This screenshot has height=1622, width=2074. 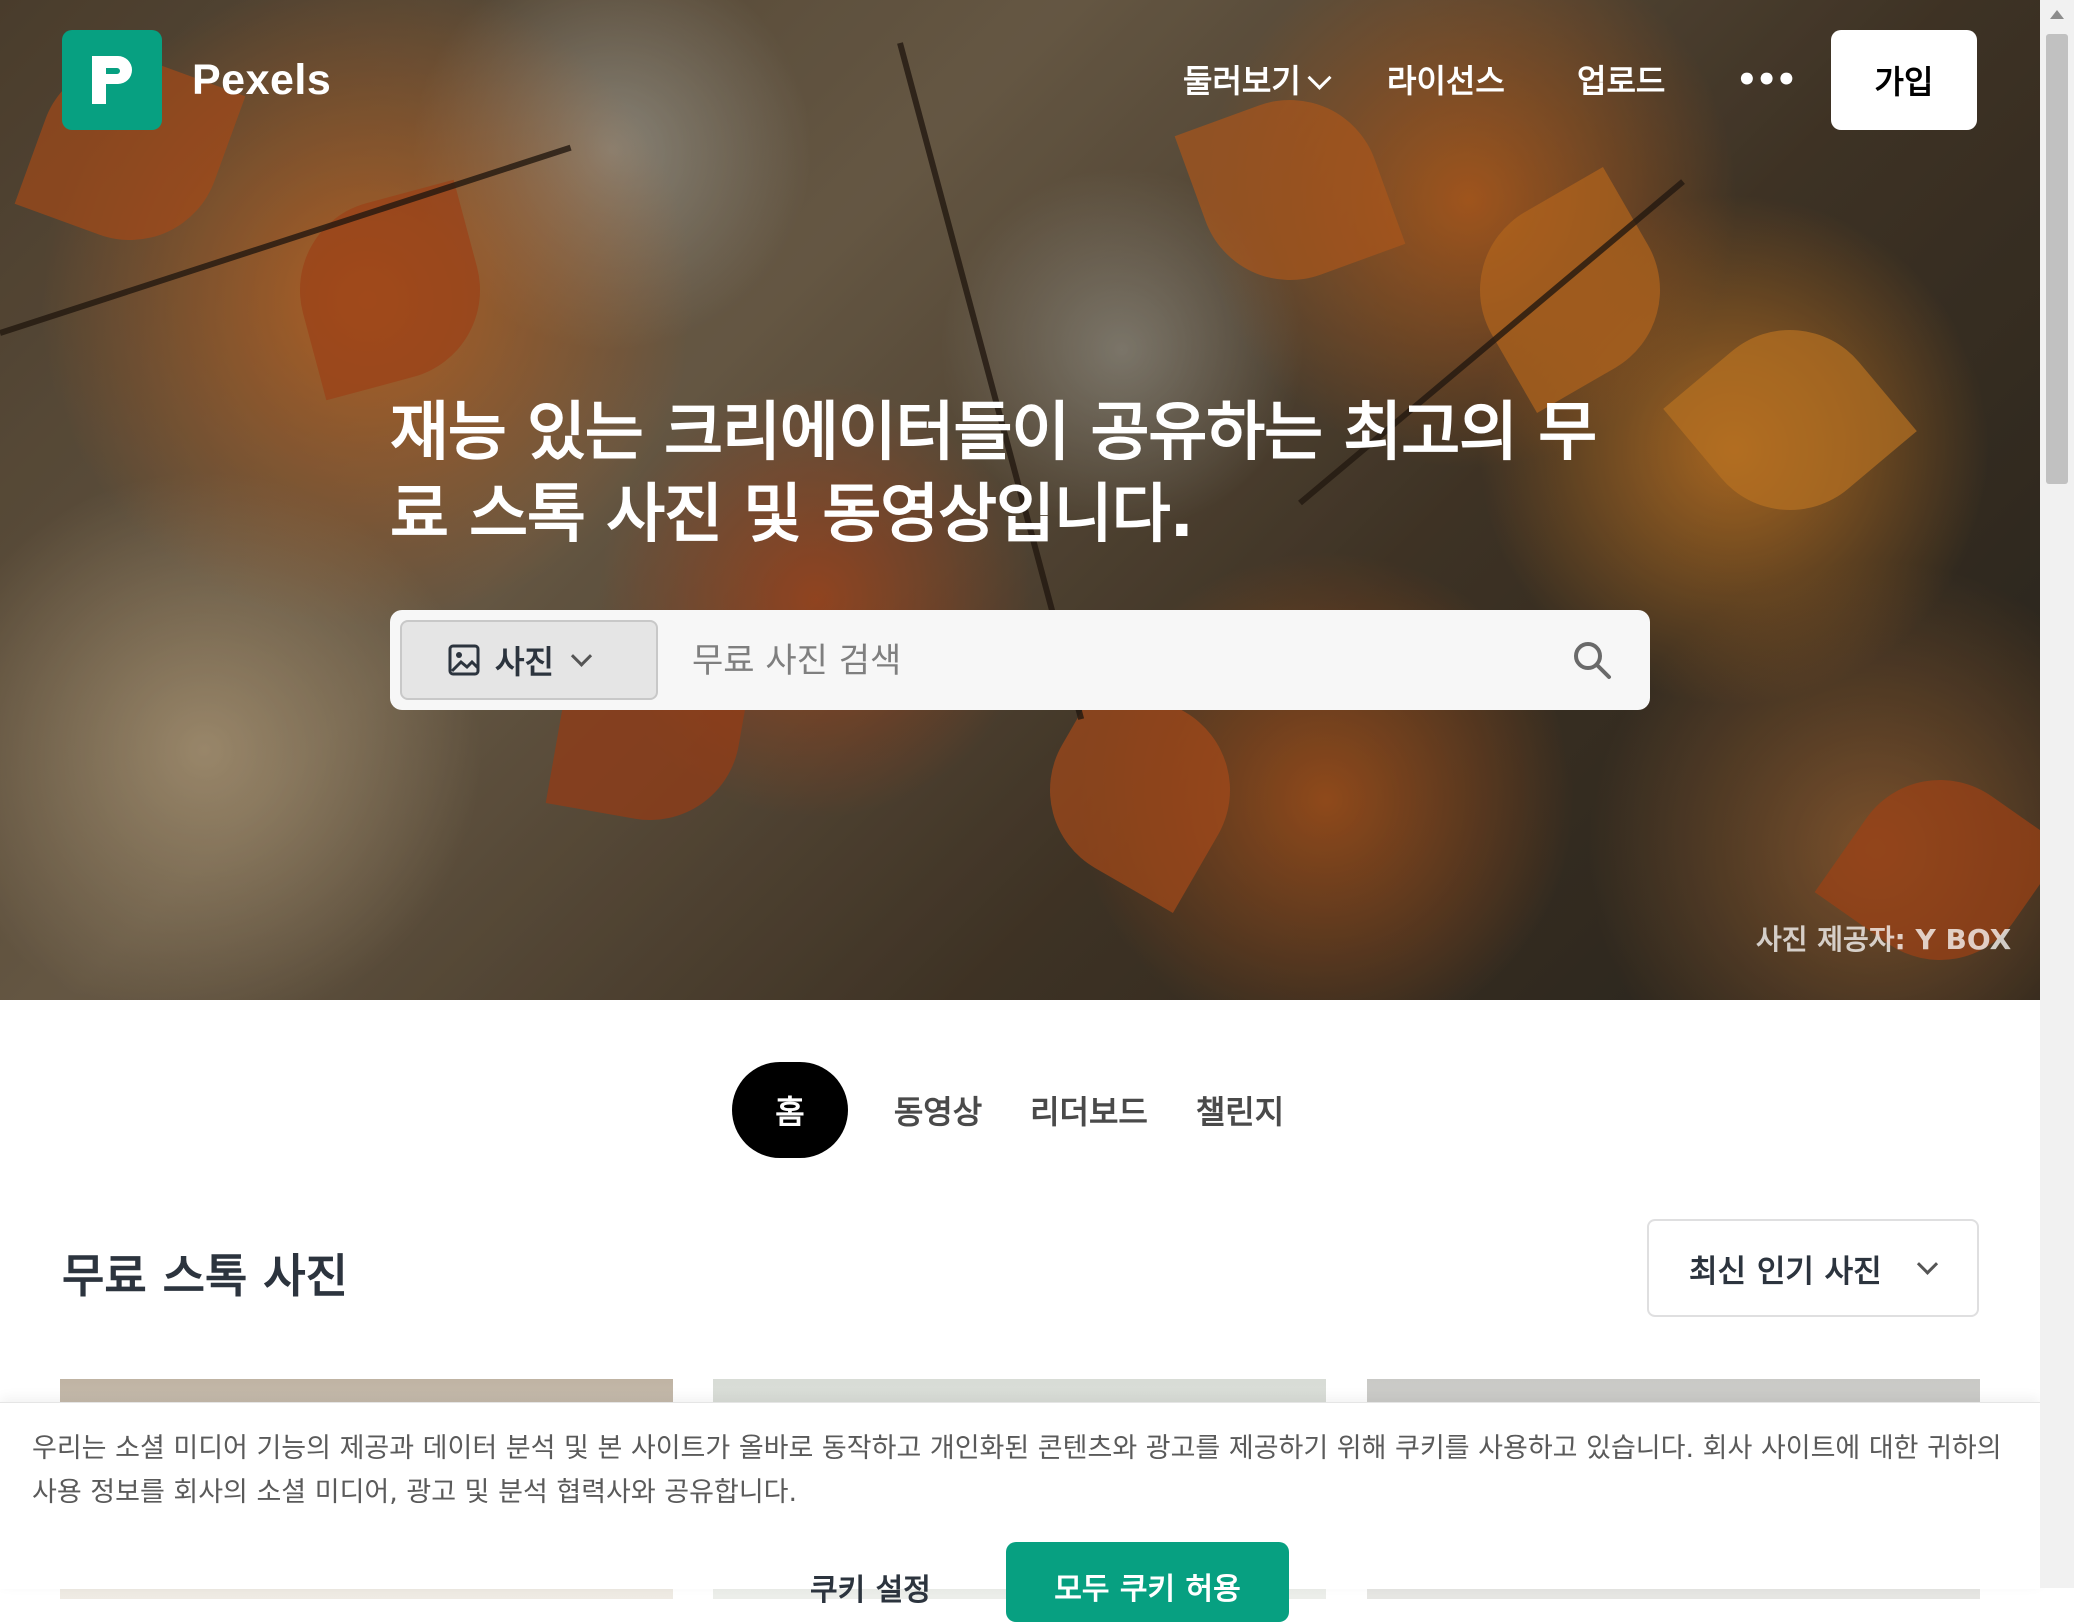 What do you see at coordinates (1621, 79) in the screenshot?
I see `nav-upload-link: 업로드` at bounding box center [1621, 79].